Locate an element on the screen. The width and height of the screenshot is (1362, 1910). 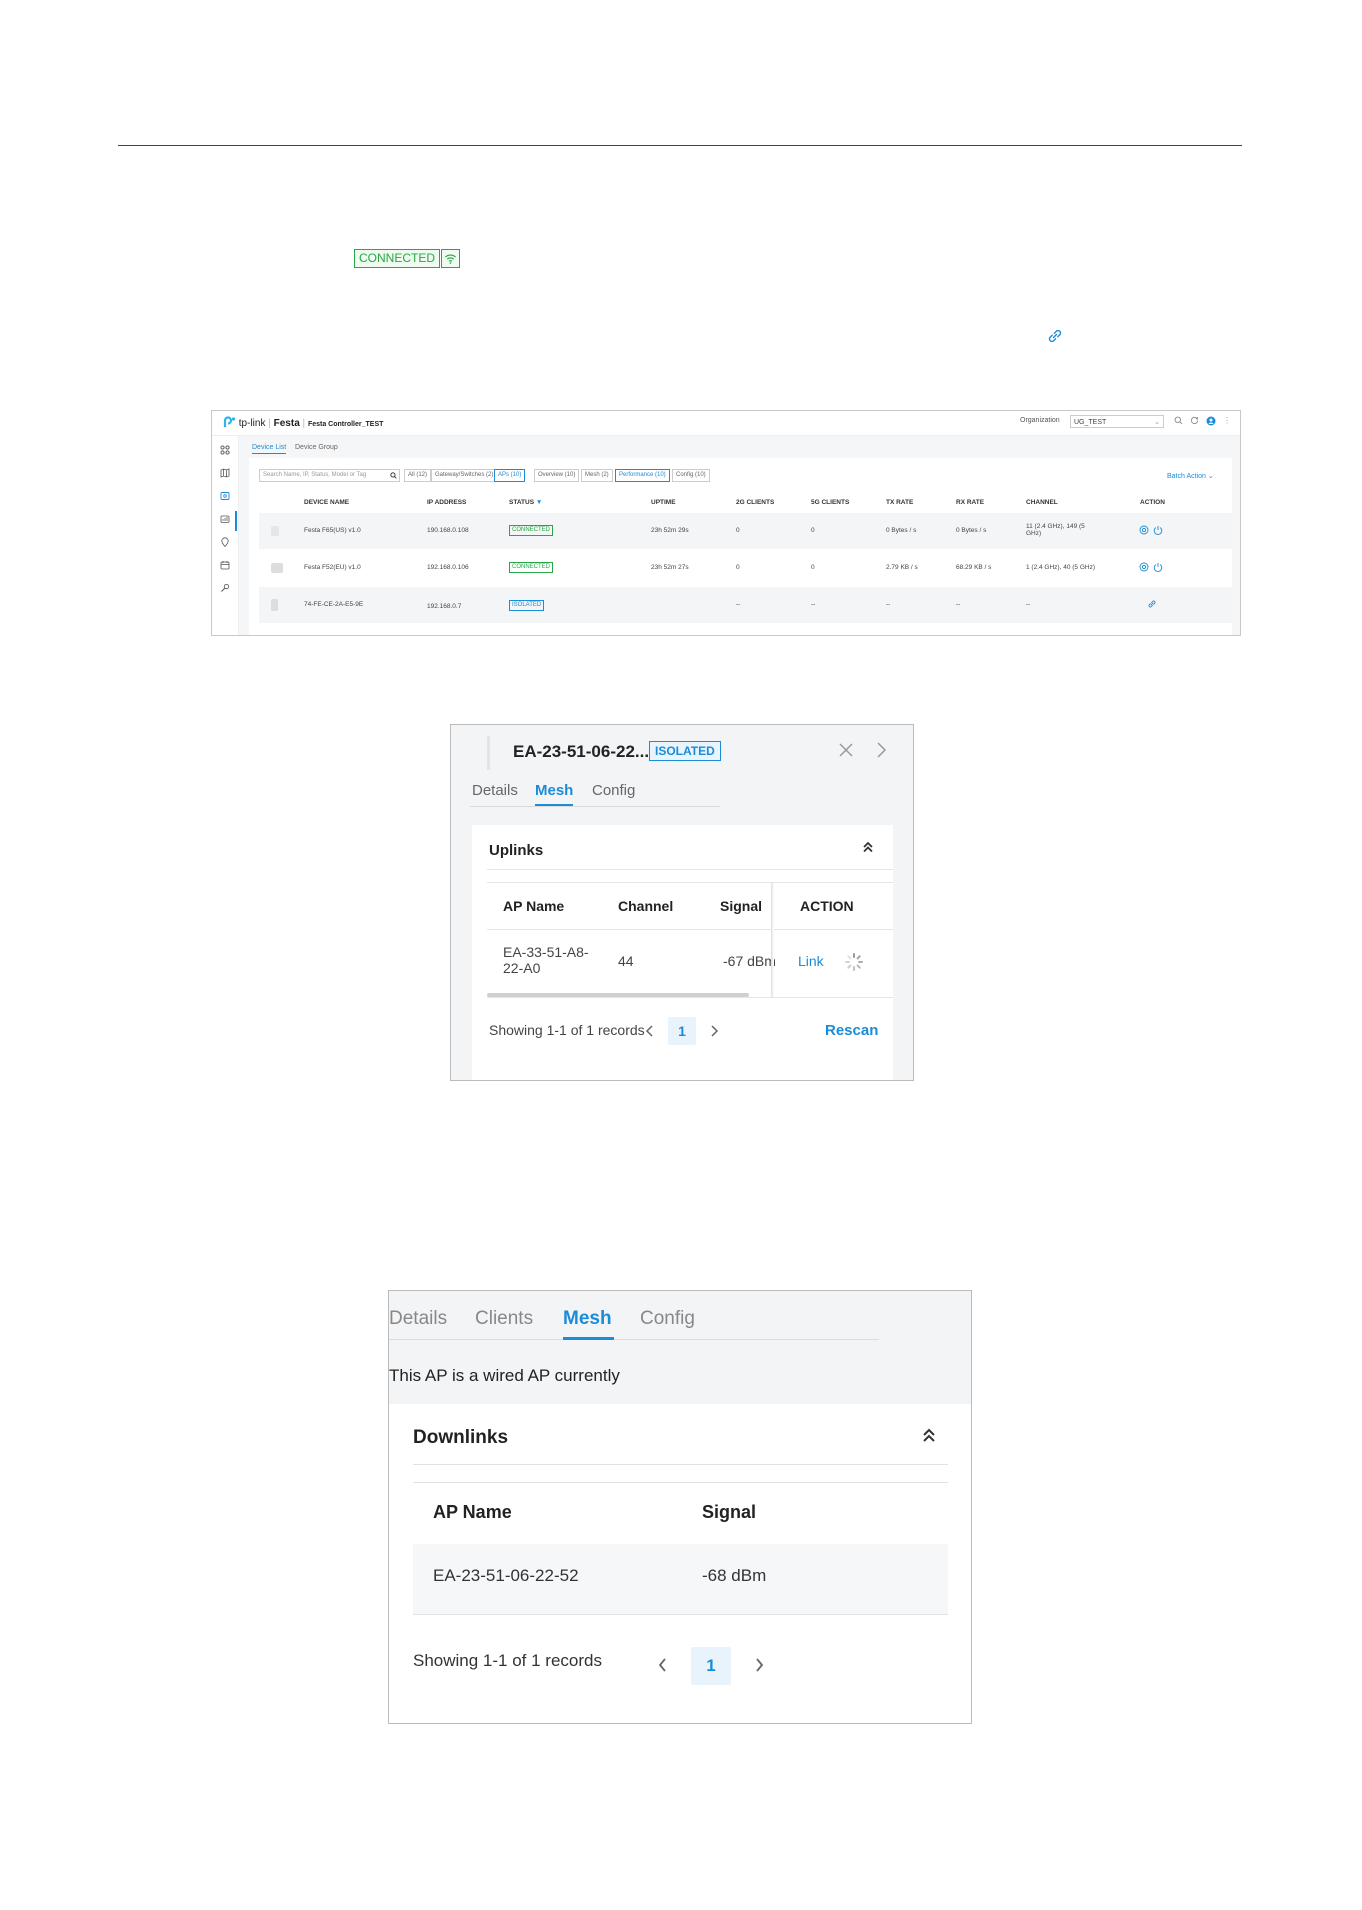
clients-2g: 0 is located at coordinates (738, 567).